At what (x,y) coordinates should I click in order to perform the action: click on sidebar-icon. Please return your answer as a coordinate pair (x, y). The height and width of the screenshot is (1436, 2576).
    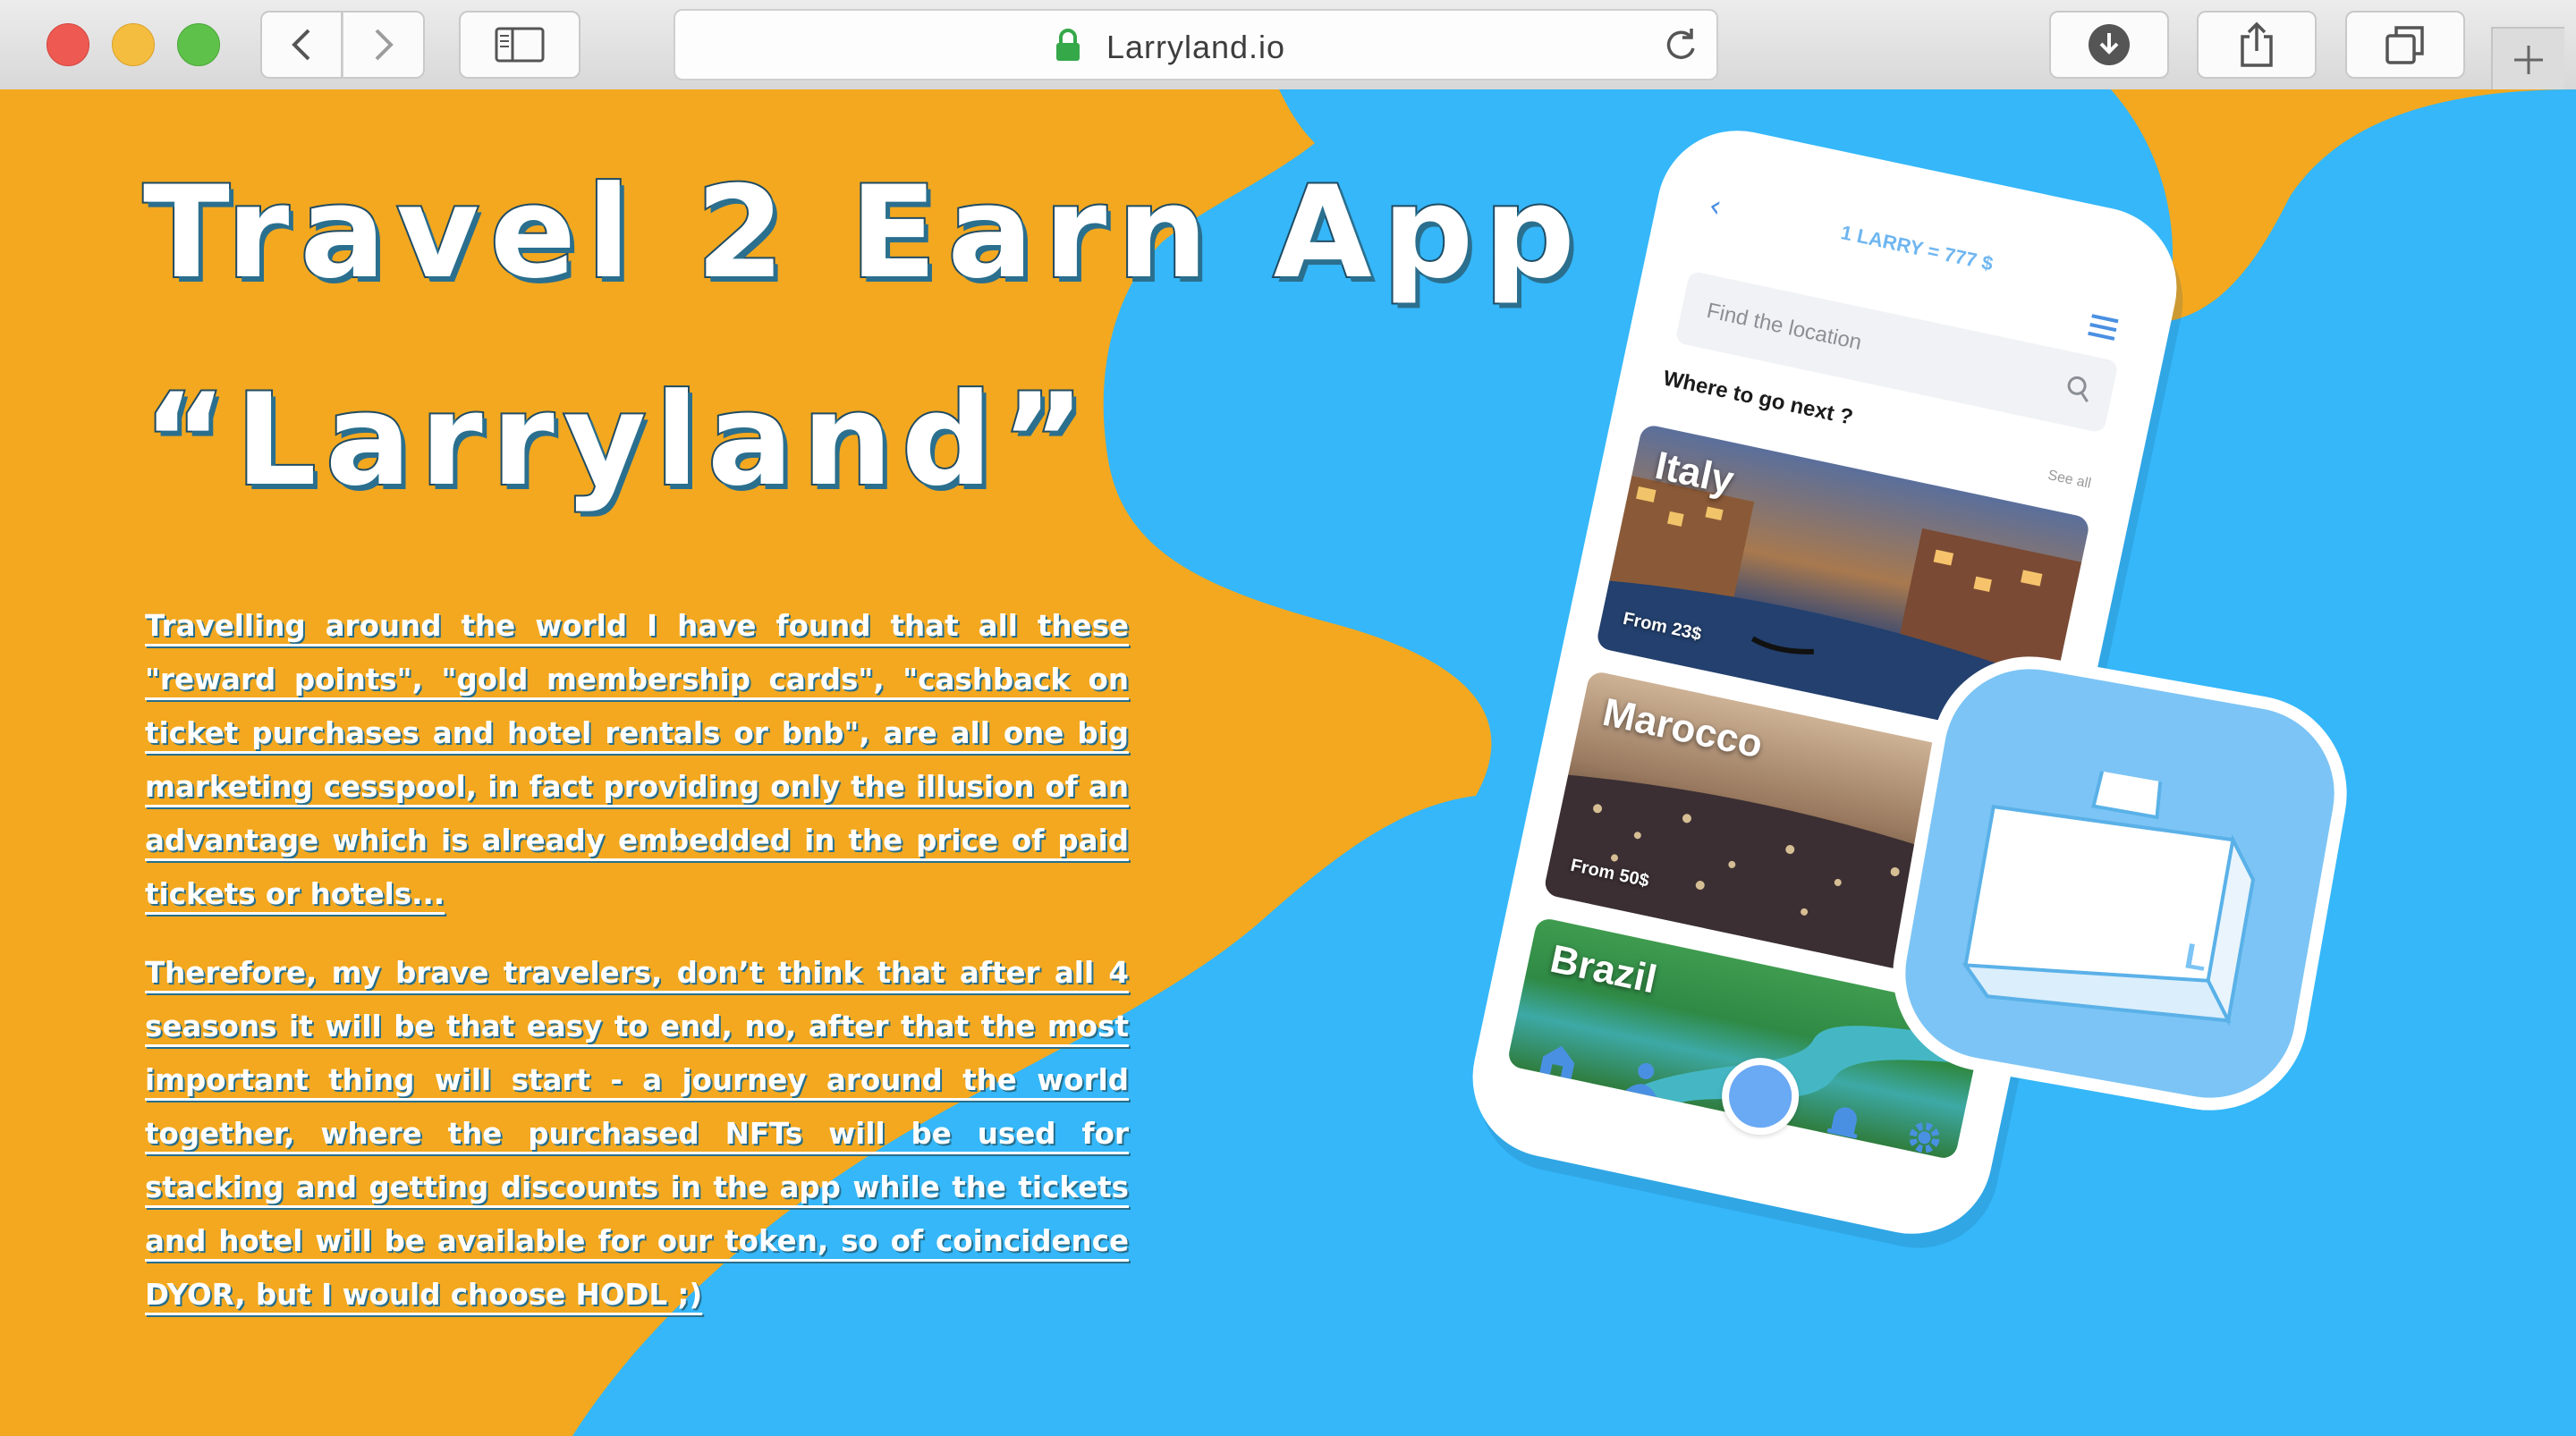
    Looking at the image, I should click on (520, 45).